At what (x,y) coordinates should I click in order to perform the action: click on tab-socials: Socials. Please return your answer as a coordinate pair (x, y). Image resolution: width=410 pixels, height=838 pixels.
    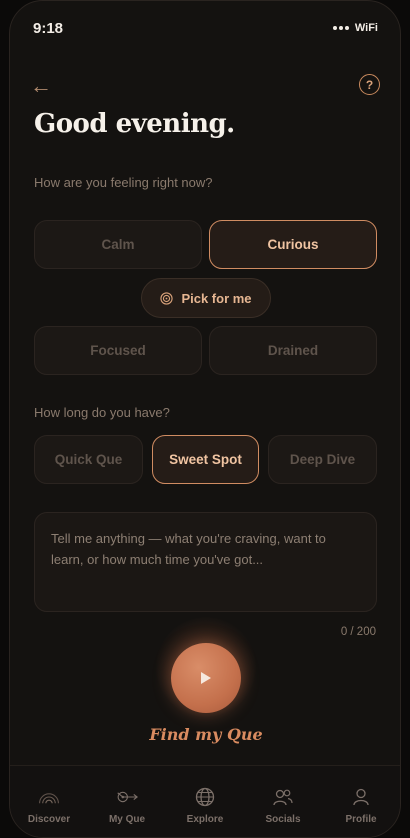
    Looking at the image, I should click on (283, 801).